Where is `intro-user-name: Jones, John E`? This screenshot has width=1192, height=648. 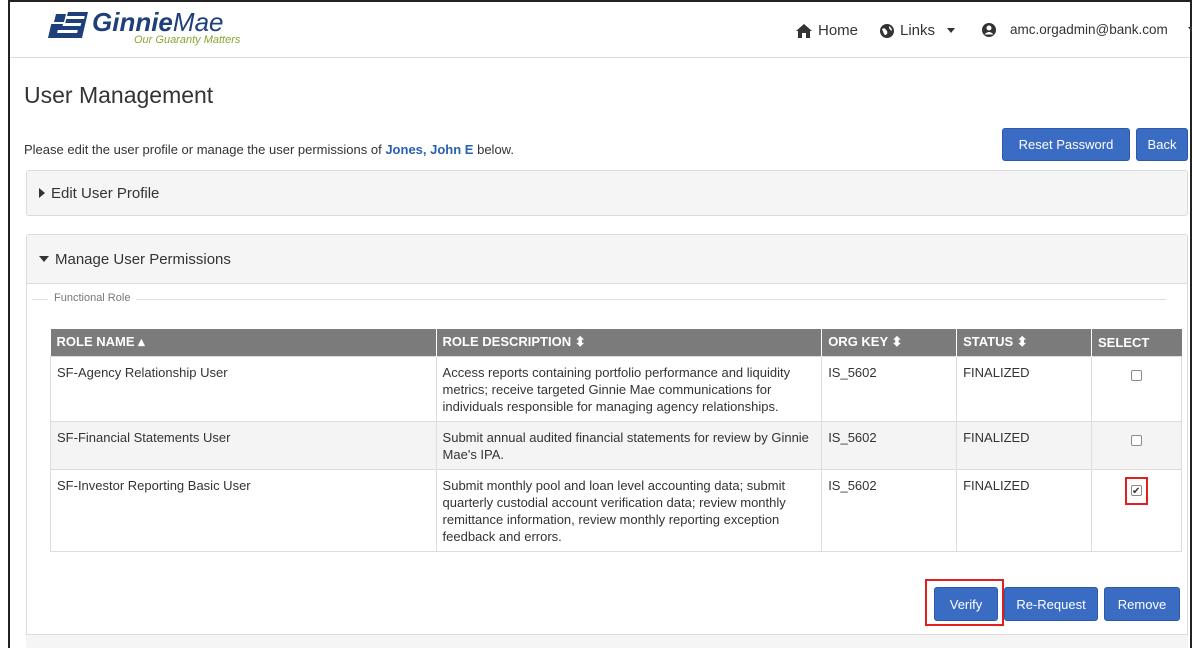 intro-user-name: Jones, John E is located at coordinates (429, 149).